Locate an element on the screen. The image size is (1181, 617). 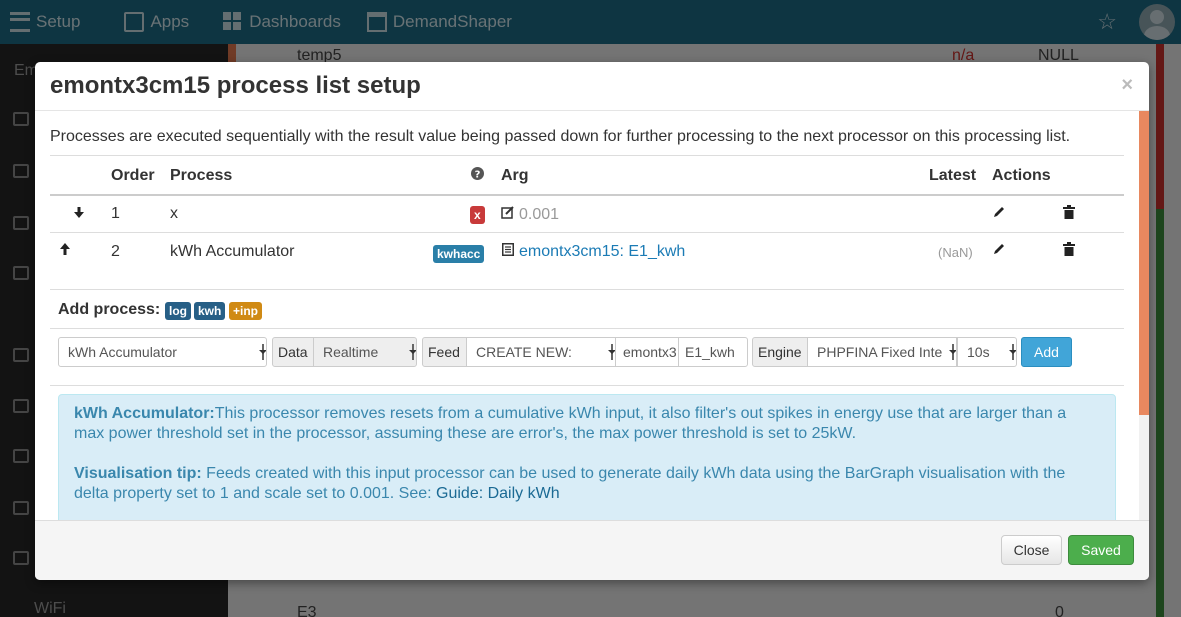
row2-process: kWh Accumulator is located at coordinates (232, 251).